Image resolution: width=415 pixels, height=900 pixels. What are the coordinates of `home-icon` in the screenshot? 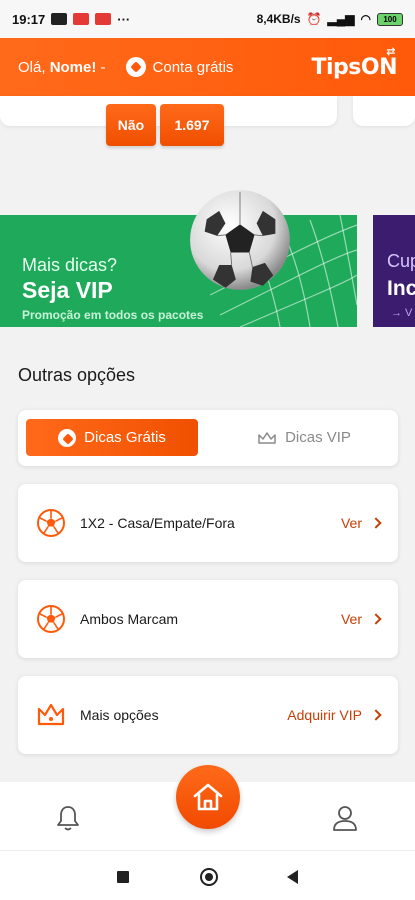 It's located at (208, 797).